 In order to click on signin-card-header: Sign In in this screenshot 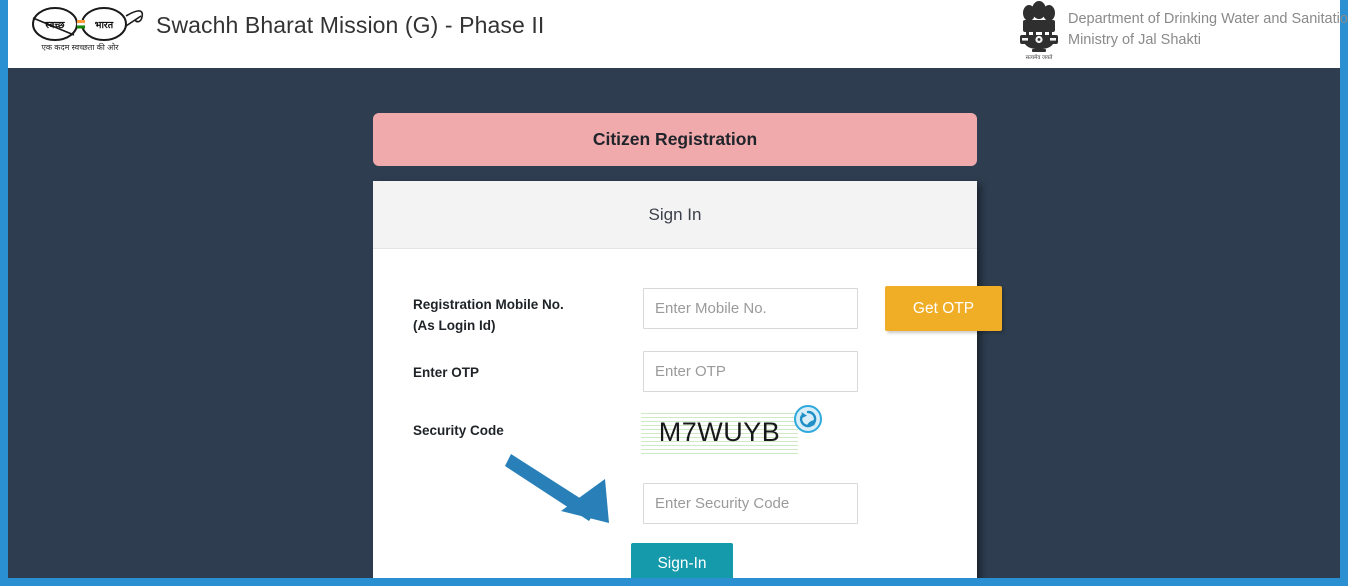, I will do `click(675, 215)`.